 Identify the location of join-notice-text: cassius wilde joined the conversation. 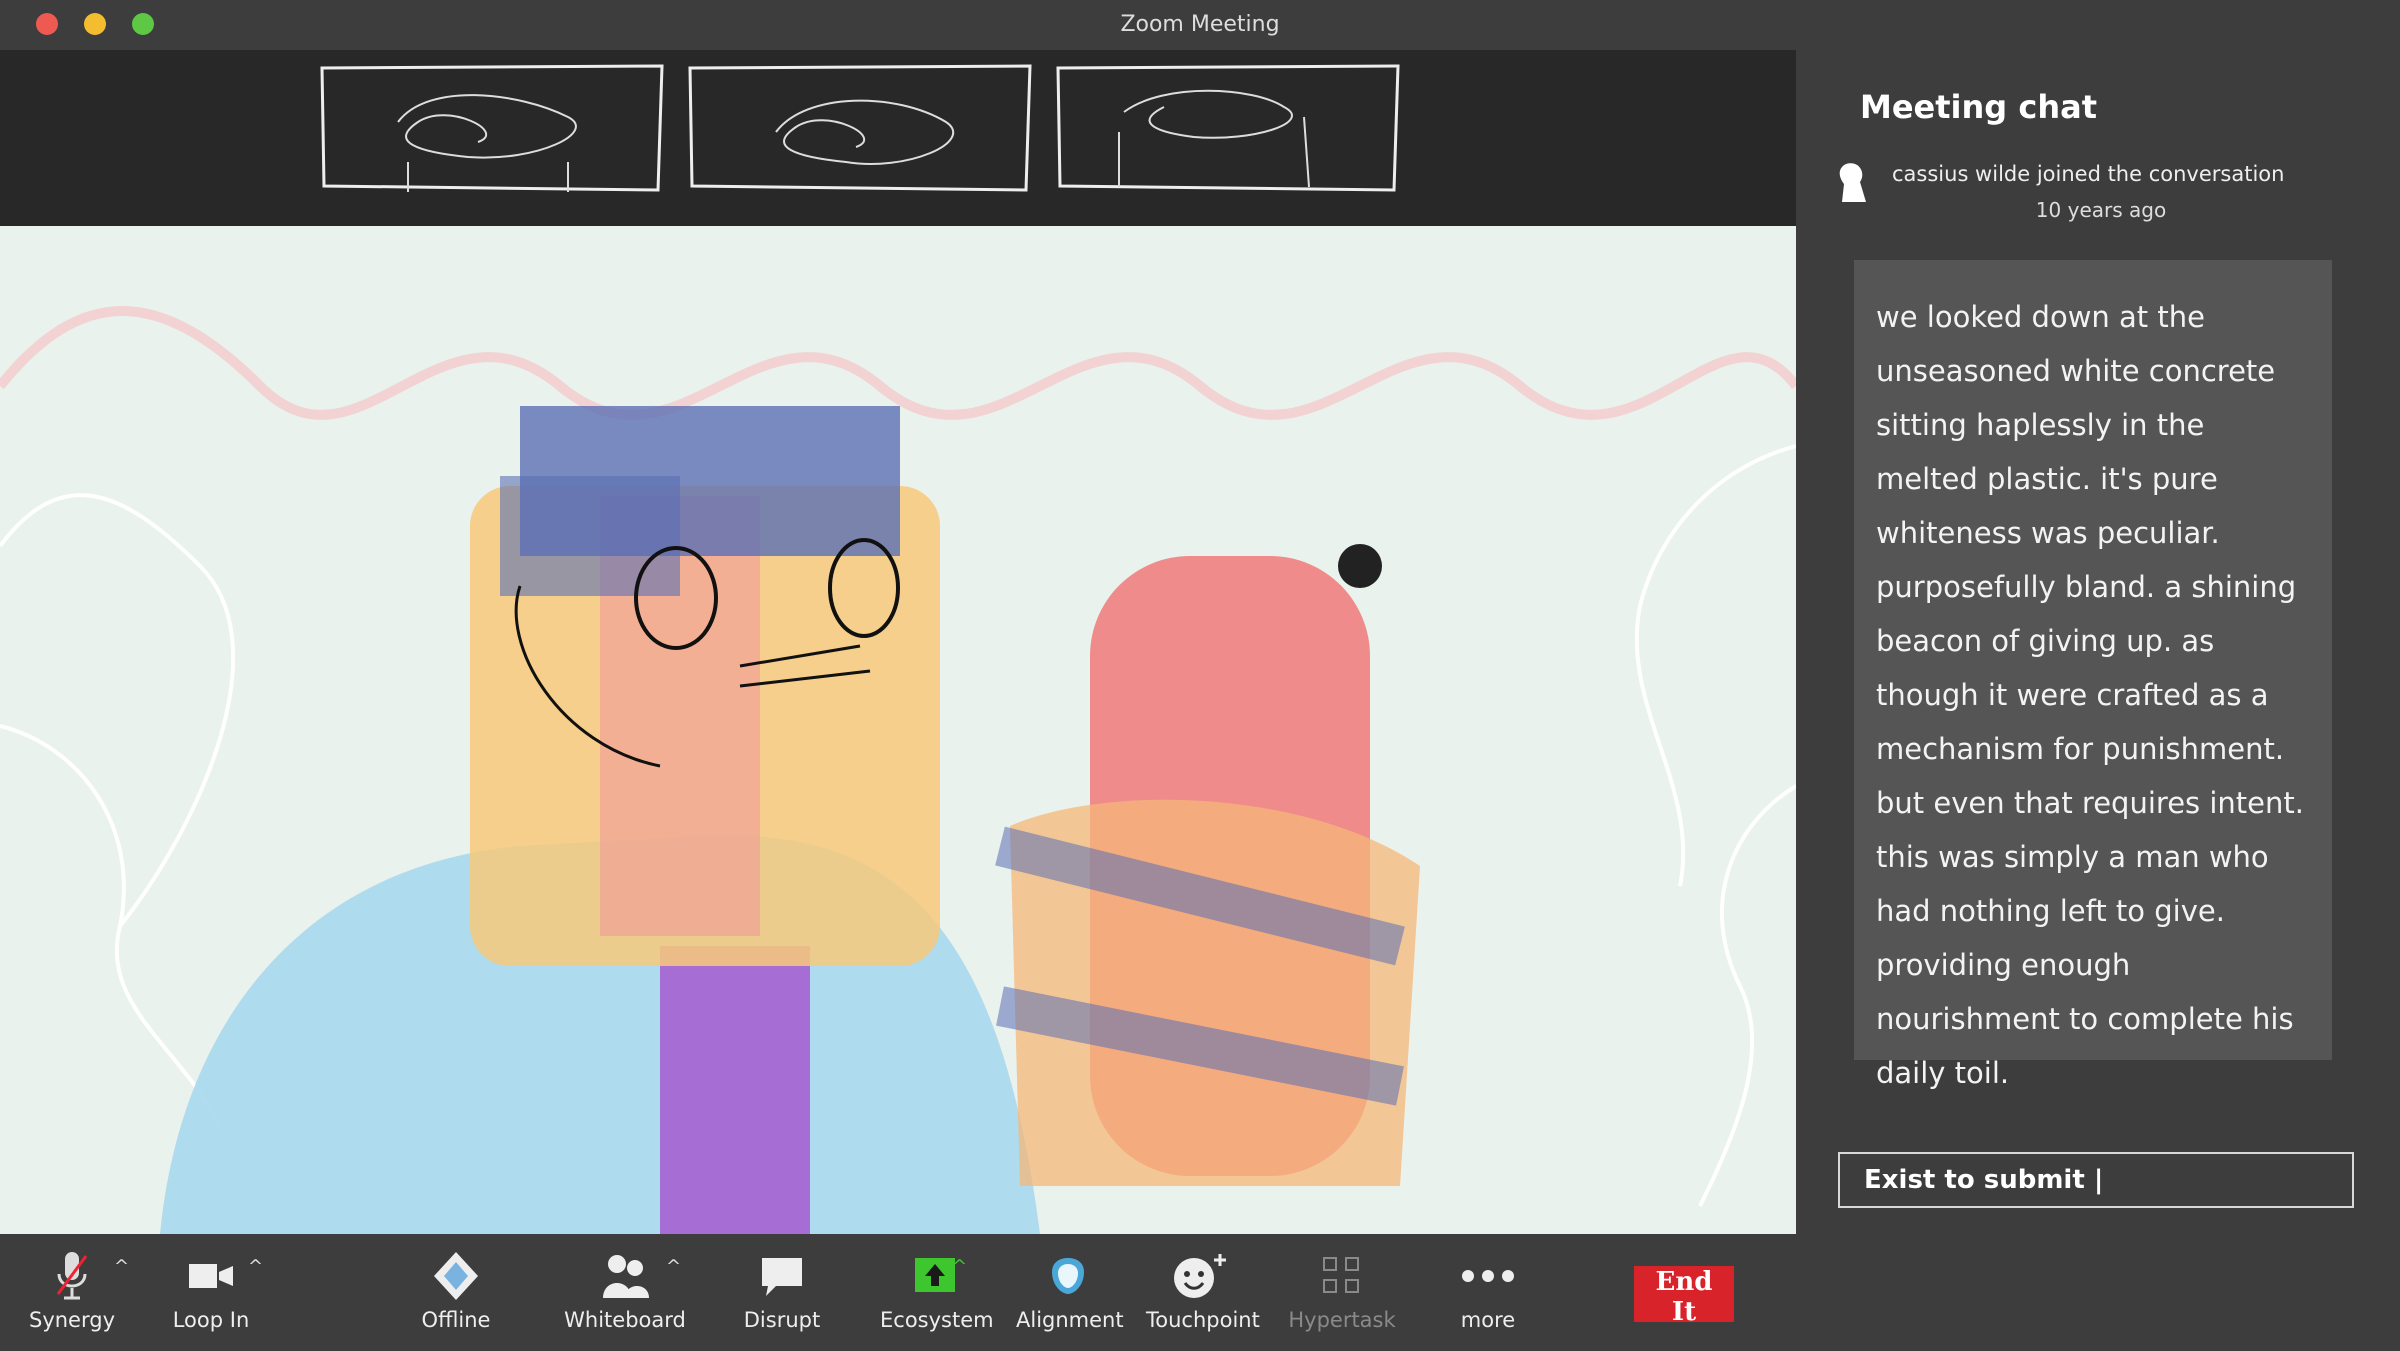
(2088, 174).